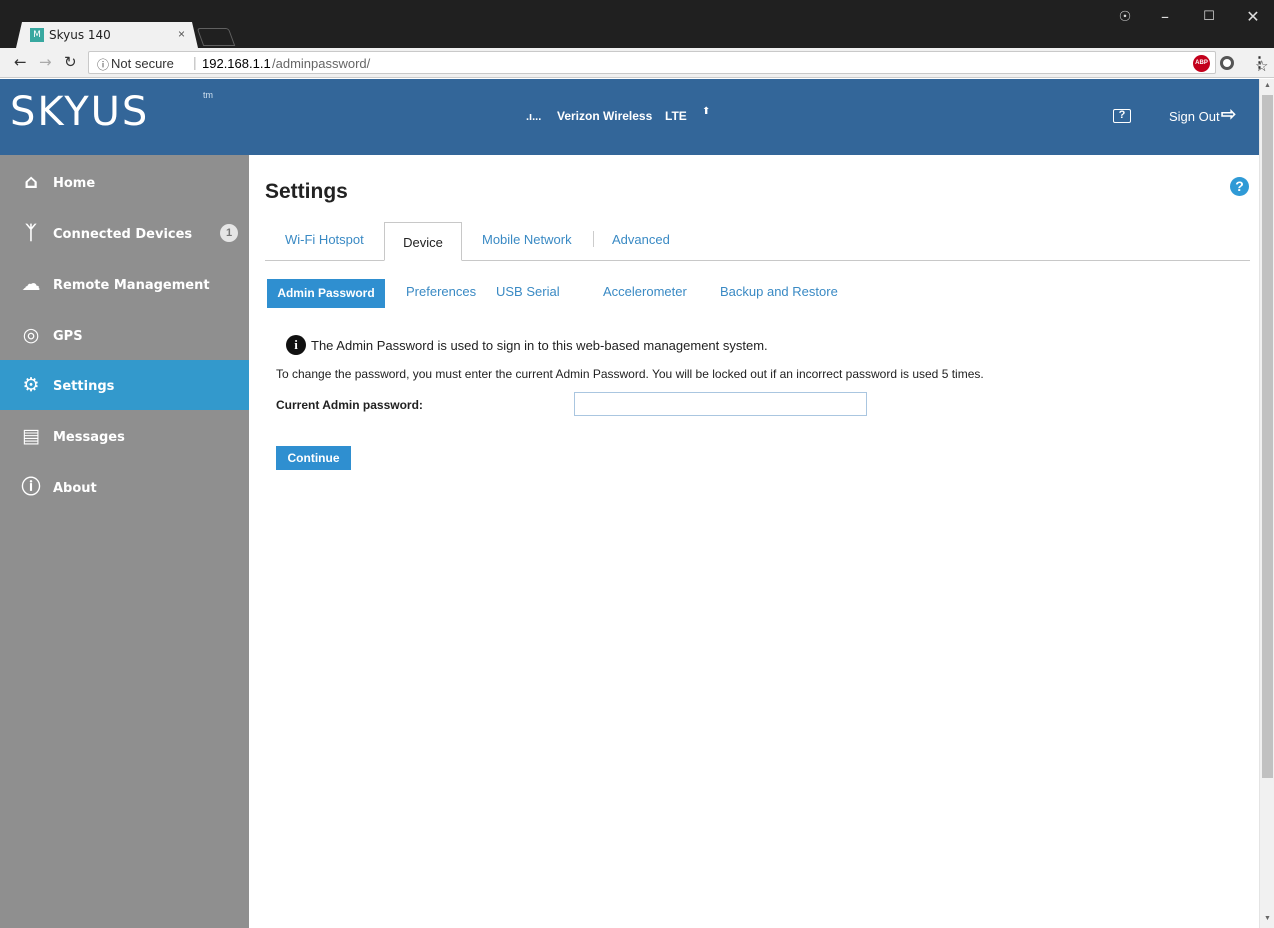  I want to click on tab-separator, so click(593, 239).